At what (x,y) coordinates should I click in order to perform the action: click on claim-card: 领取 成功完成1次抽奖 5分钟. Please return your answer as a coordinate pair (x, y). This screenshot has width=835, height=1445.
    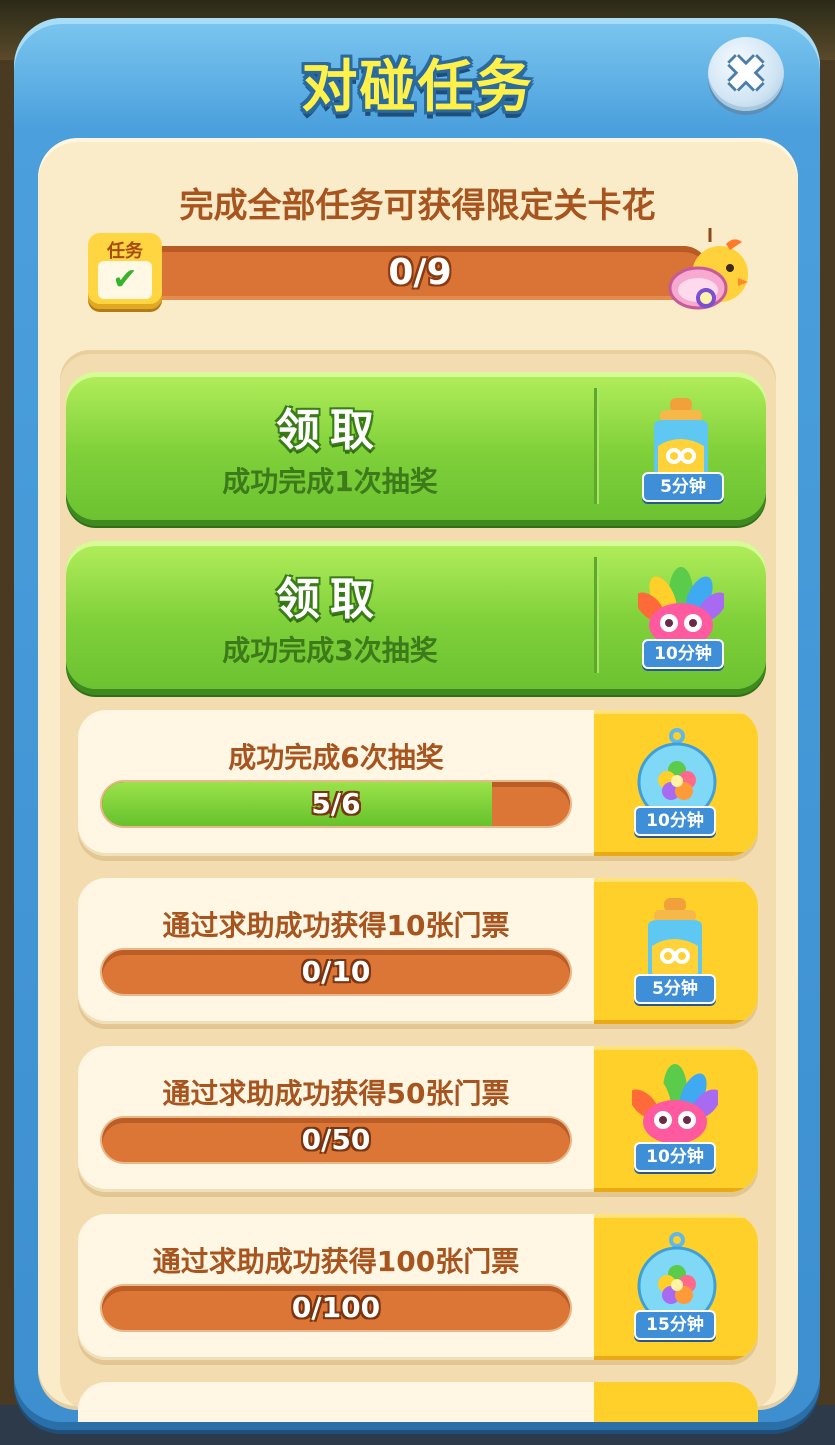
    Looking at the image, I should click on (416, 446).